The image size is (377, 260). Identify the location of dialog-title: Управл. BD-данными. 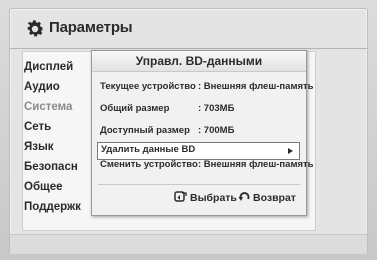
(199, 61).